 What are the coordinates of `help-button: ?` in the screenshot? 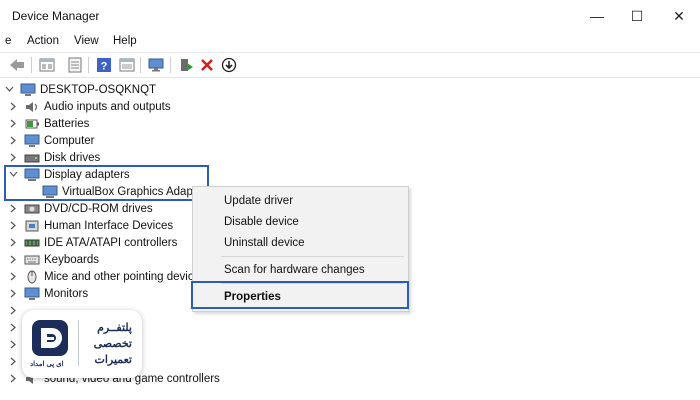 It's located at (104, 65).